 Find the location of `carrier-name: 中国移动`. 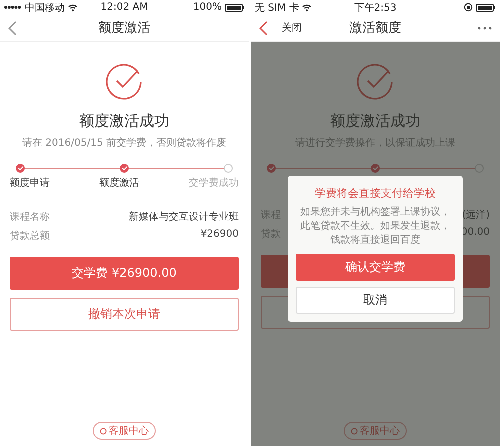

carrier-name: 中国移动 is located at coordinates (45, 8).